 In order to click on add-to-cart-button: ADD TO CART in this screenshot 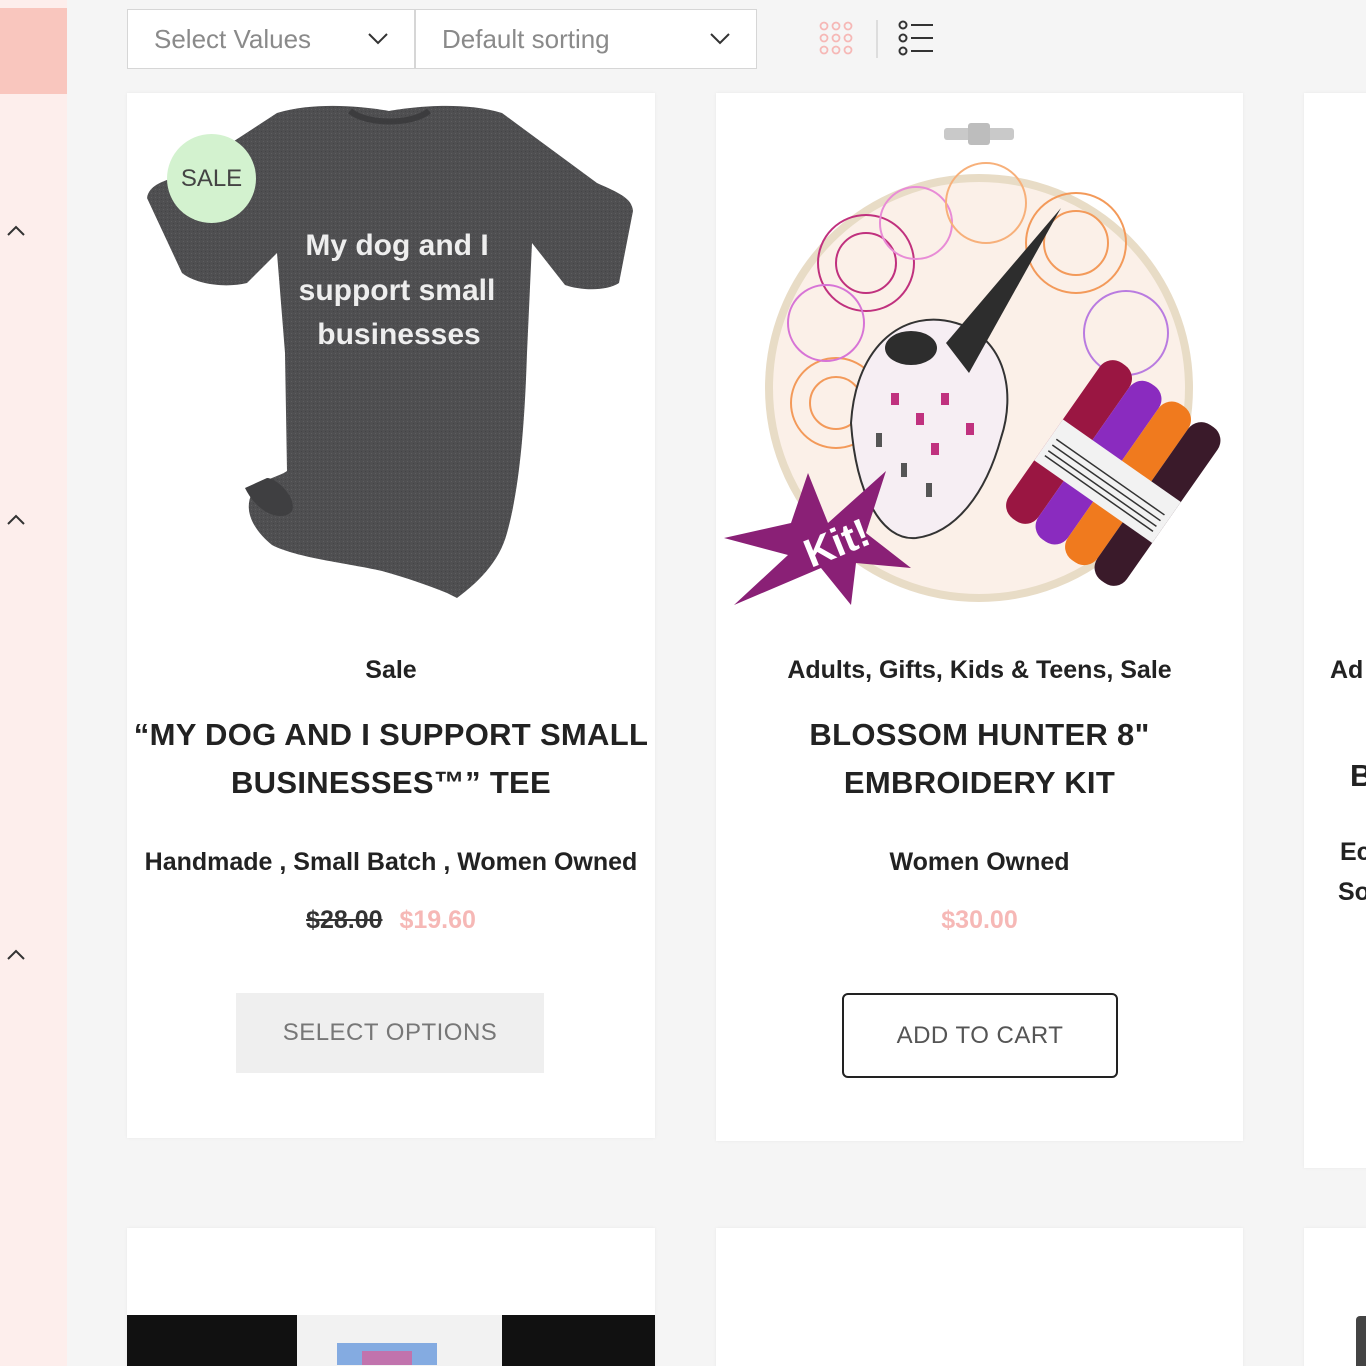, I will do `click(980, 1035)`.